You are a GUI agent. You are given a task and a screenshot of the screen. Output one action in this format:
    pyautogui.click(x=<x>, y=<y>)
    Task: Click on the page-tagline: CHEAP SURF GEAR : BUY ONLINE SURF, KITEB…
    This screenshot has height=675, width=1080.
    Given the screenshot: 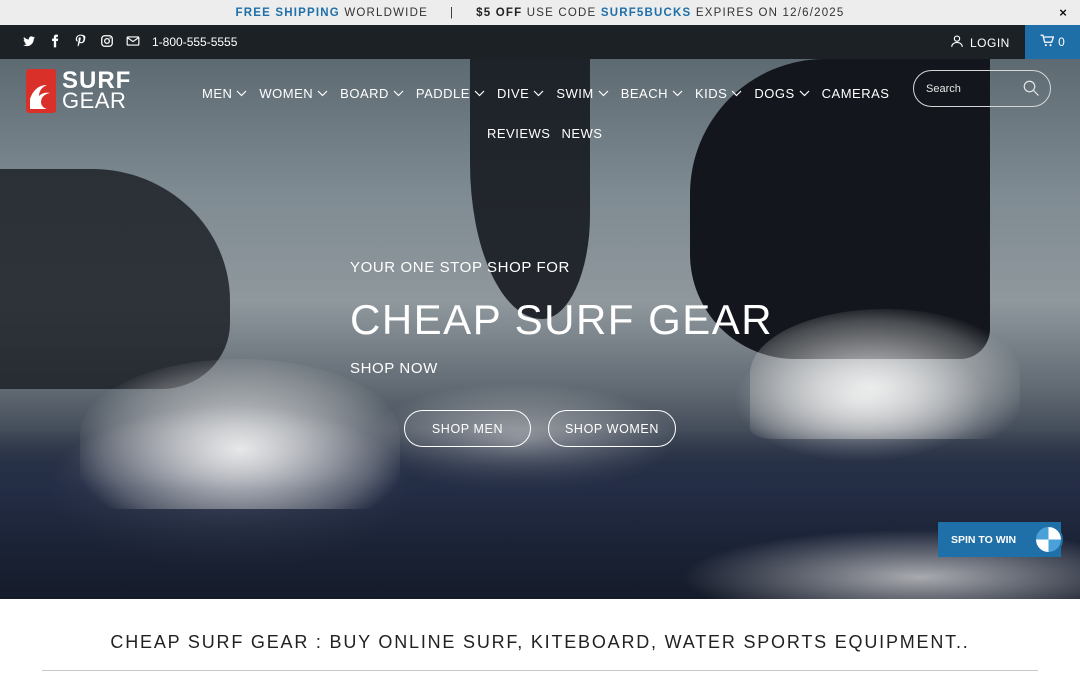 What is the action you would take?
    pyautogui.click(x=540, y=642)
    